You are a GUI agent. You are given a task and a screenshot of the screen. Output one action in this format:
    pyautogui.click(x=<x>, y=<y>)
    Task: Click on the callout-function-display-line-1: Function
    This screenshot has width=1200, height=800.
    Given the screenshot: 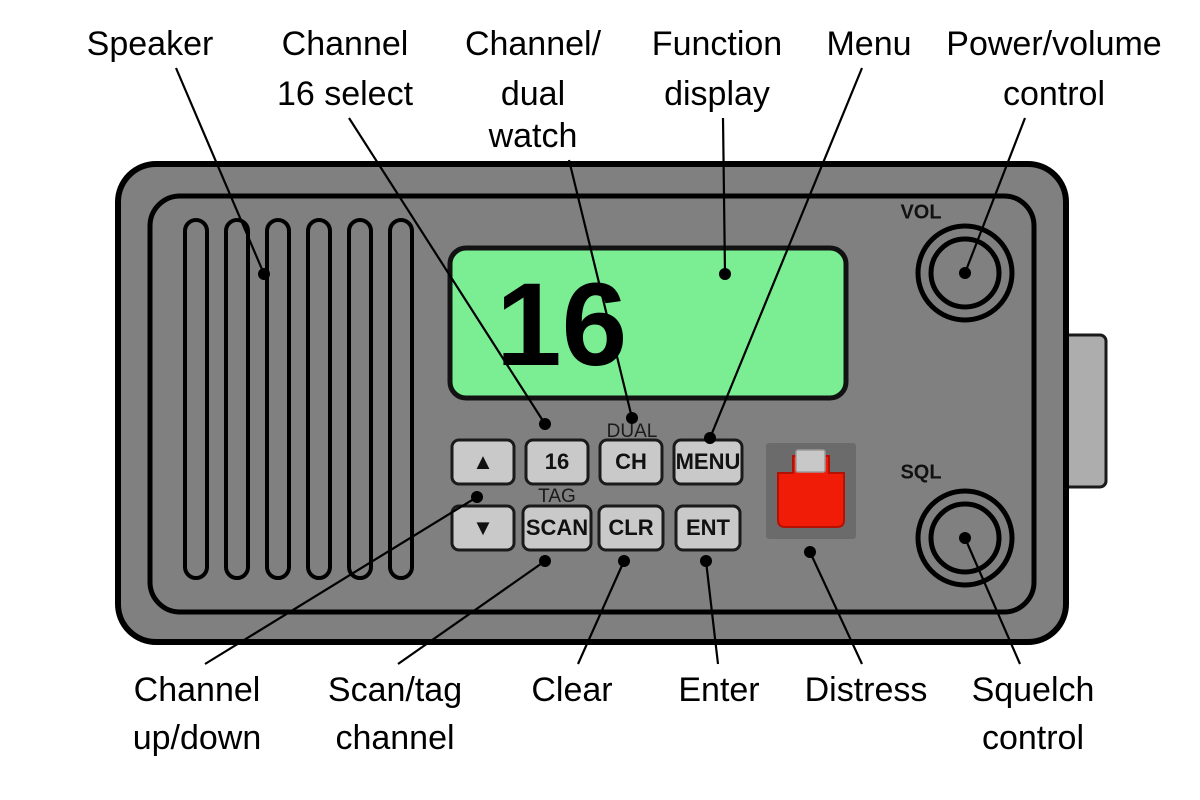 What is the action you would take?
    pyautogui.click(x=717, y=44)
    